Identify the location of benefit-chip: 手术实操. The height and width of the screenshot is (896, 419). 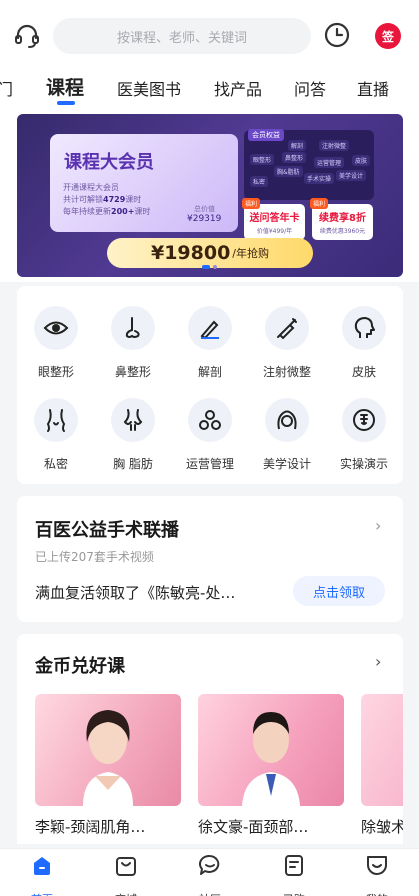
(319, 178).